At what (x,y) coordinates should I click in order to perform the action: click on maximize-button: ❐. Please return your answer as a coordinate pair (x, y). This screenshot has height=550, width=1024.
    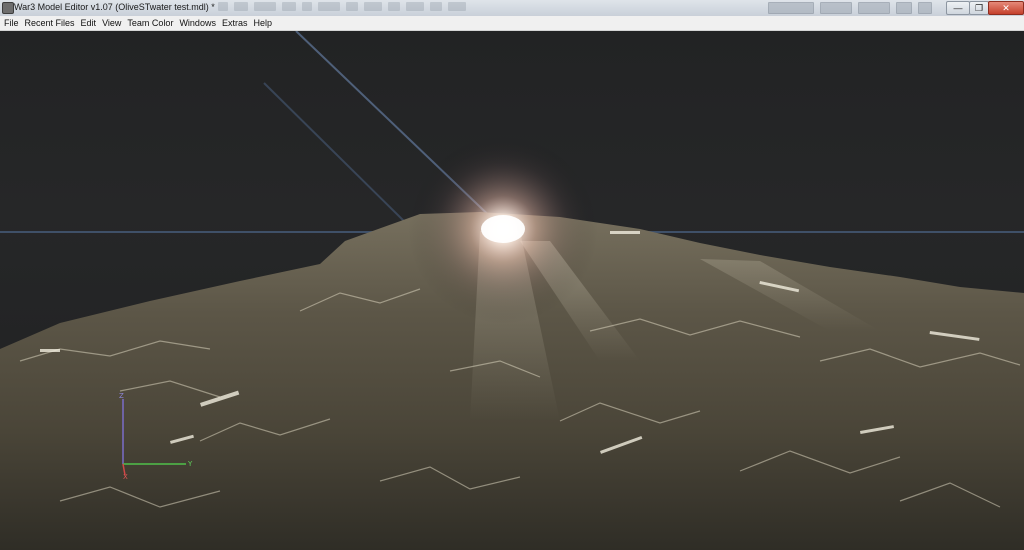
    Looking at the image, I should click on (979, 8).